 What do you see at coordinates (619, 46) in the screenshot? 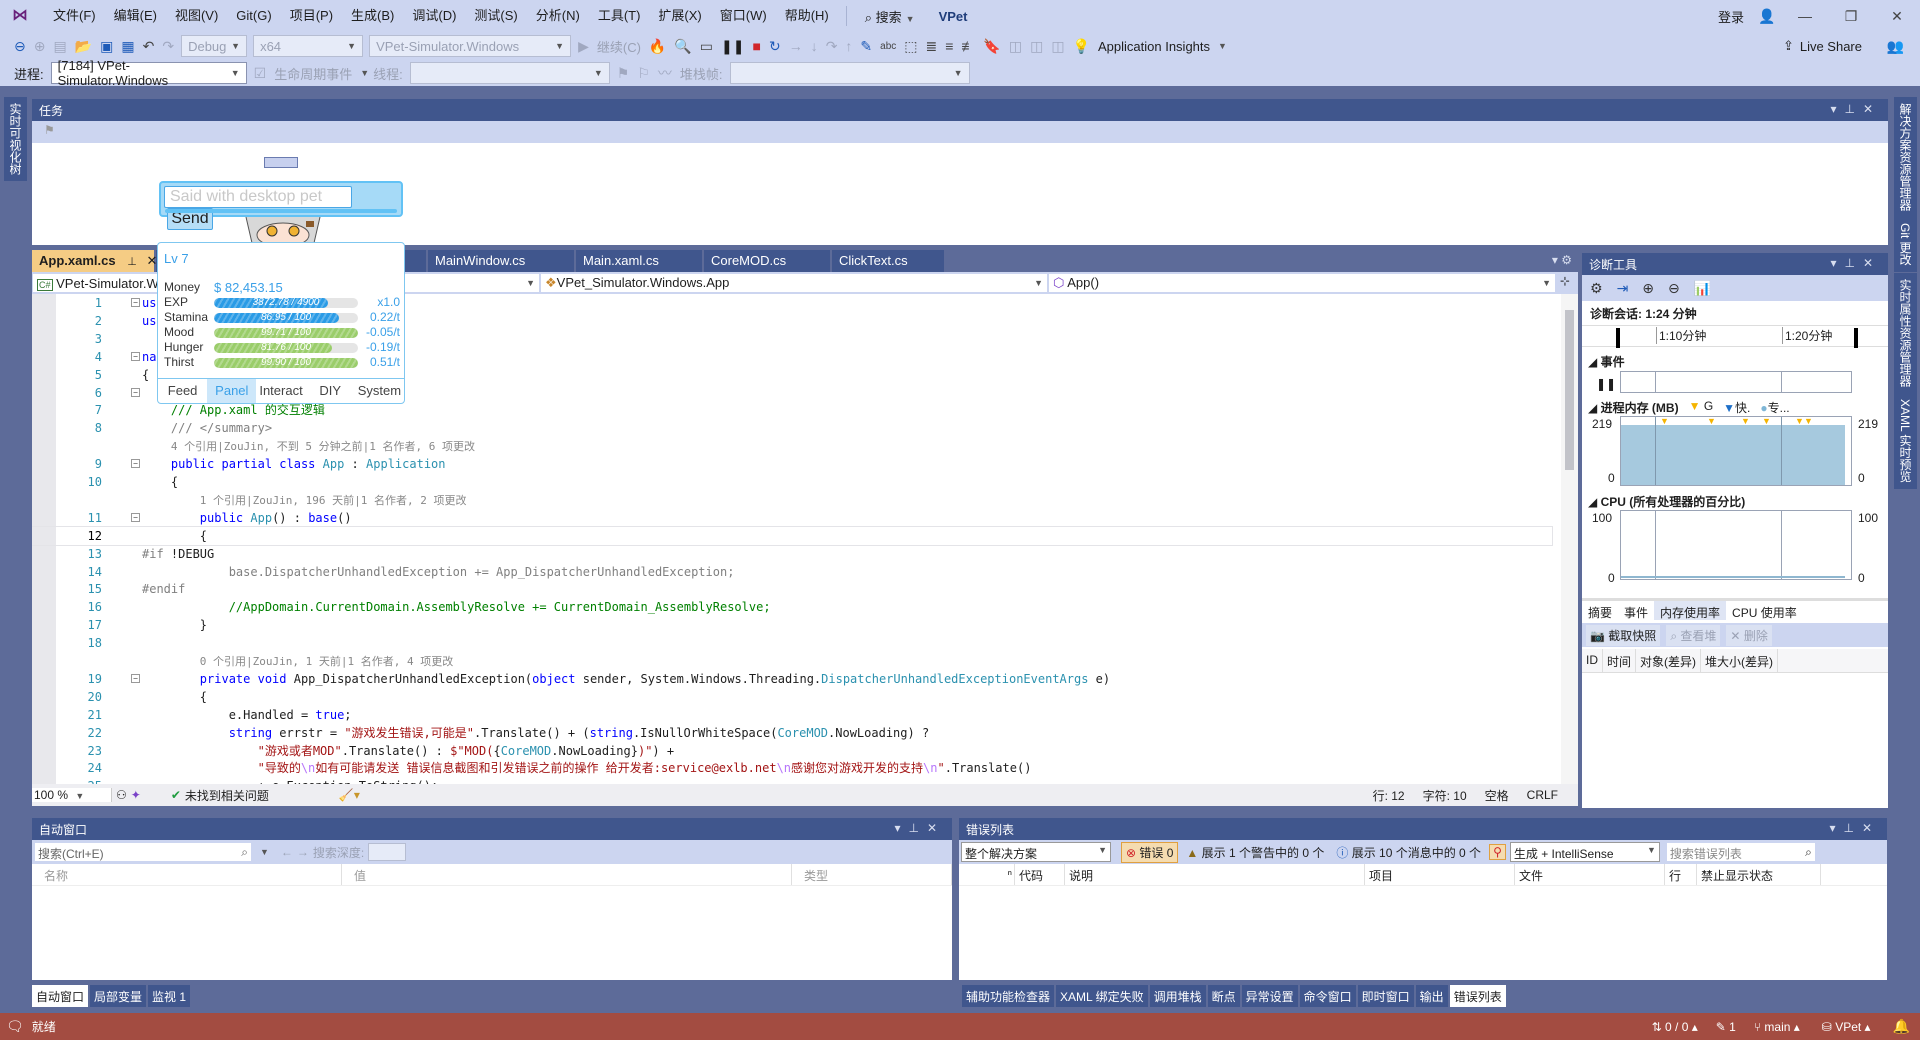
I see `continue-button: 继续(C)` at bounding box center [619, 46].